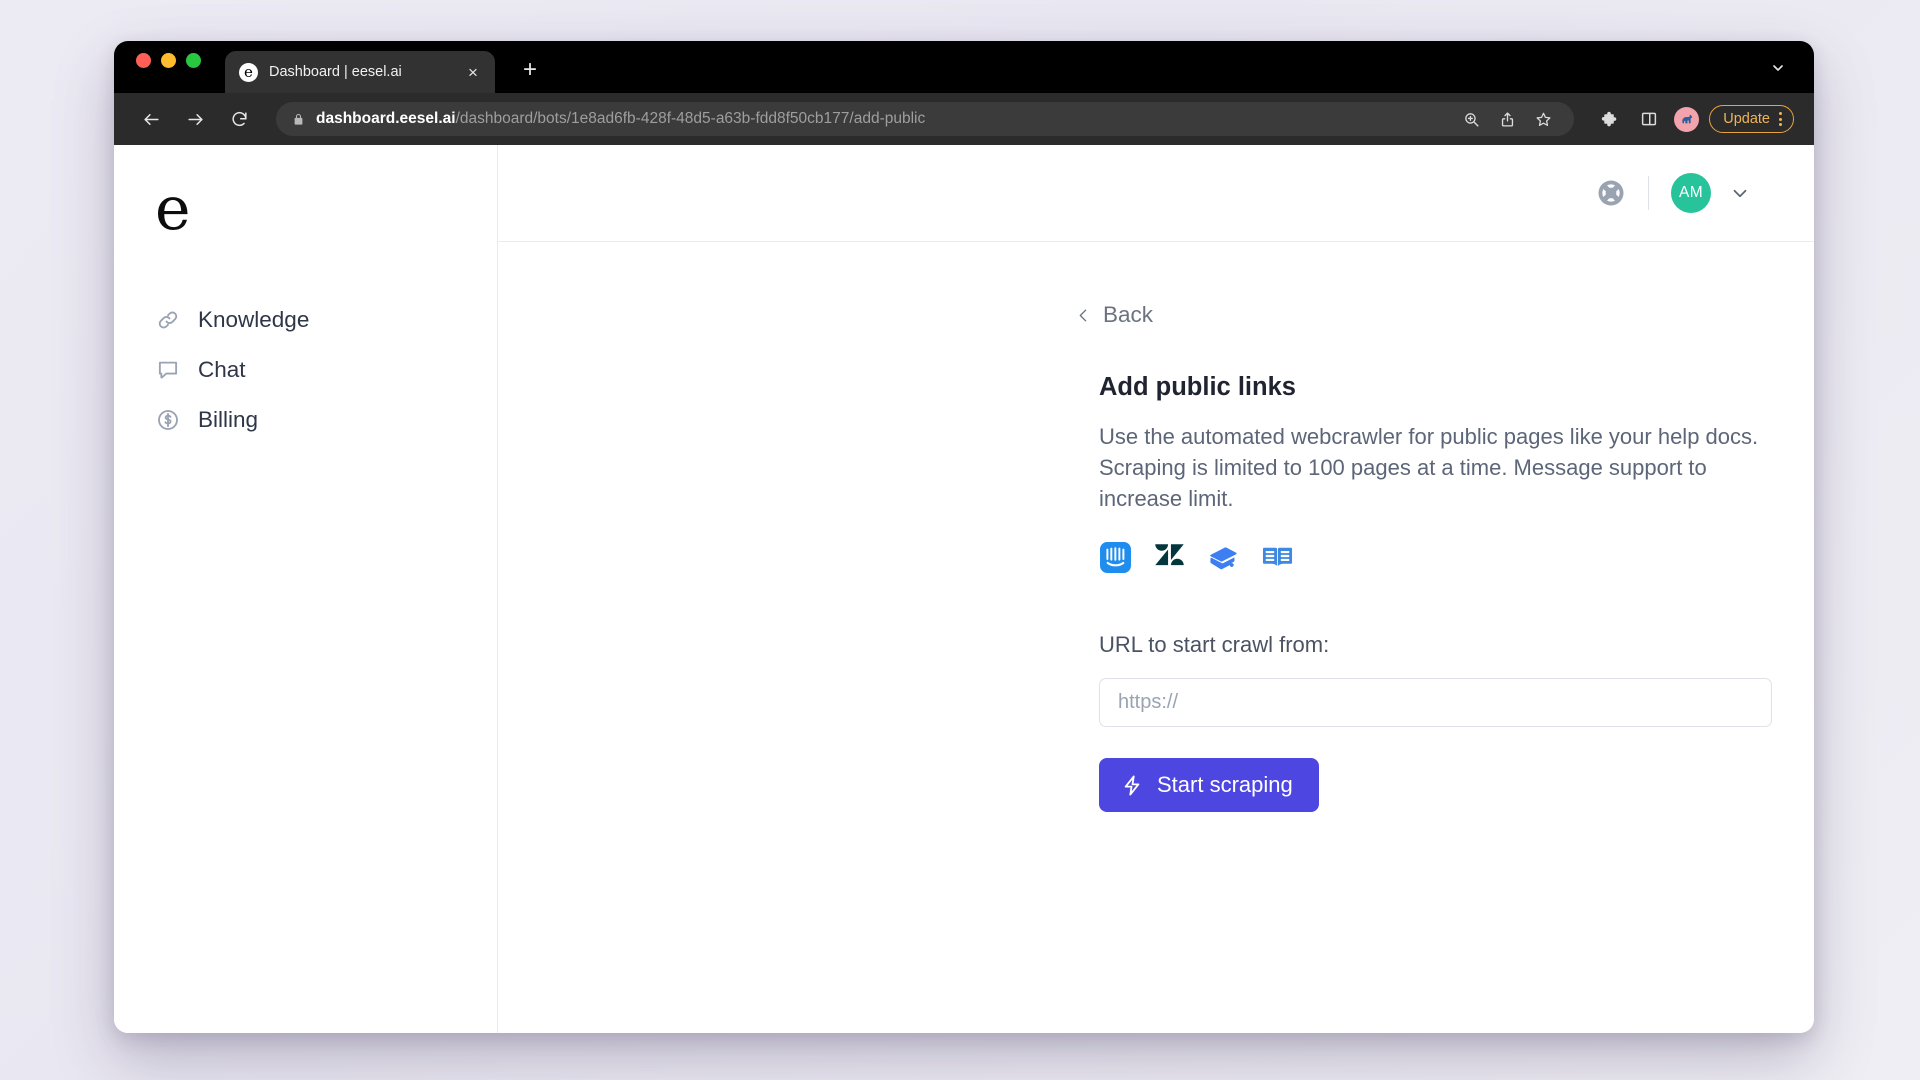 This screenshot has width=1920, height=1080. Describe the element at coordinates (168, 420) in the screenshot. I see `dollar-circle-icon` at that location.